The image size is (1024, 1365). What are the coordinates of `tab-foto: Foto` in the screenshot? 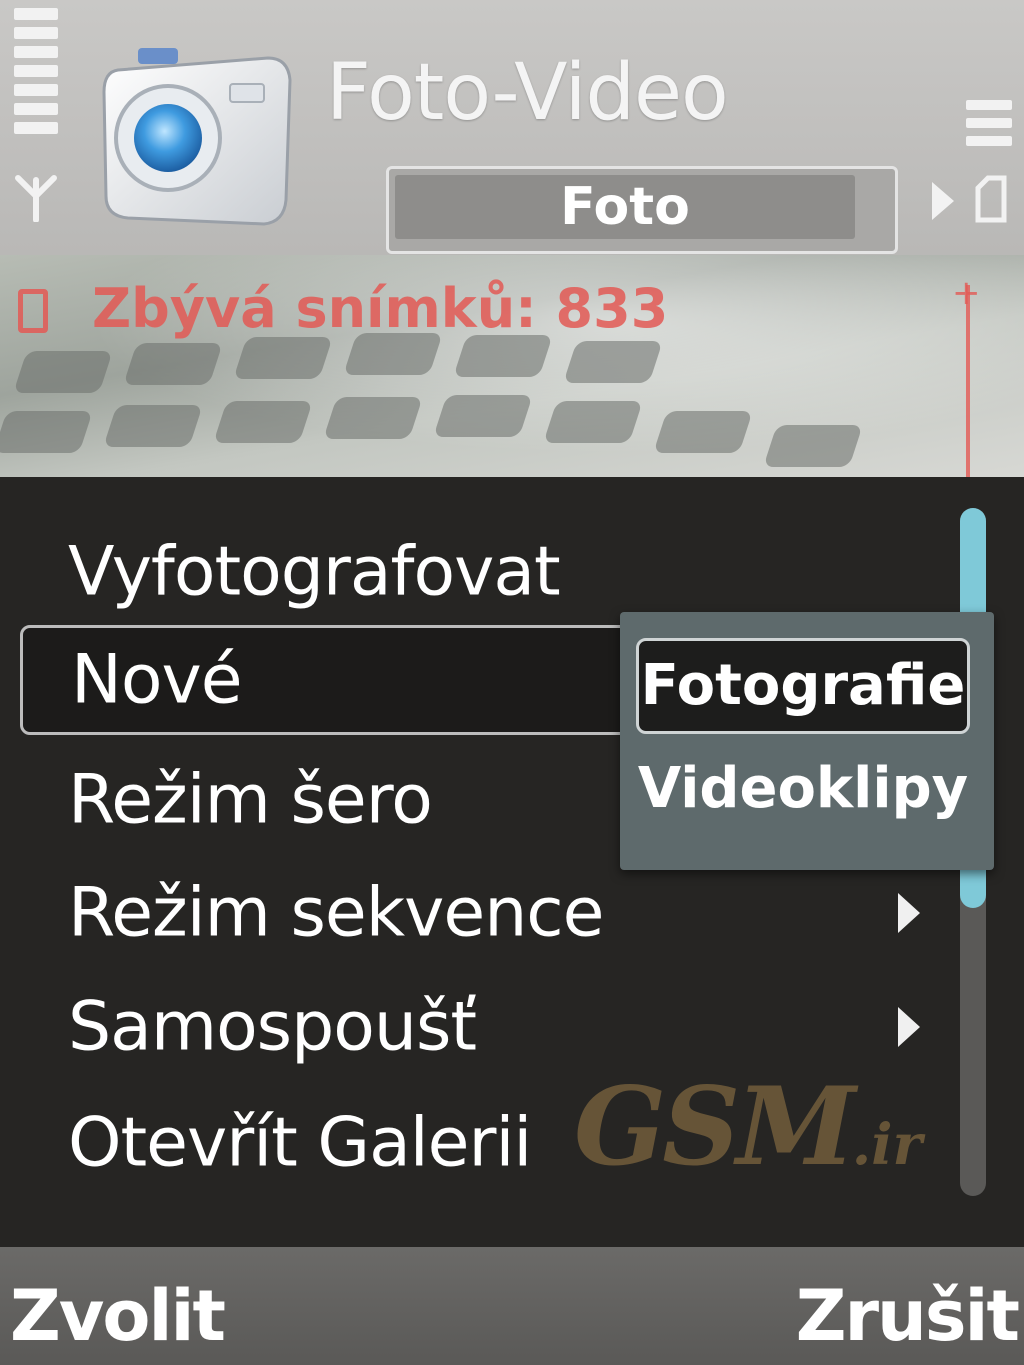 It's located at (625, 207).